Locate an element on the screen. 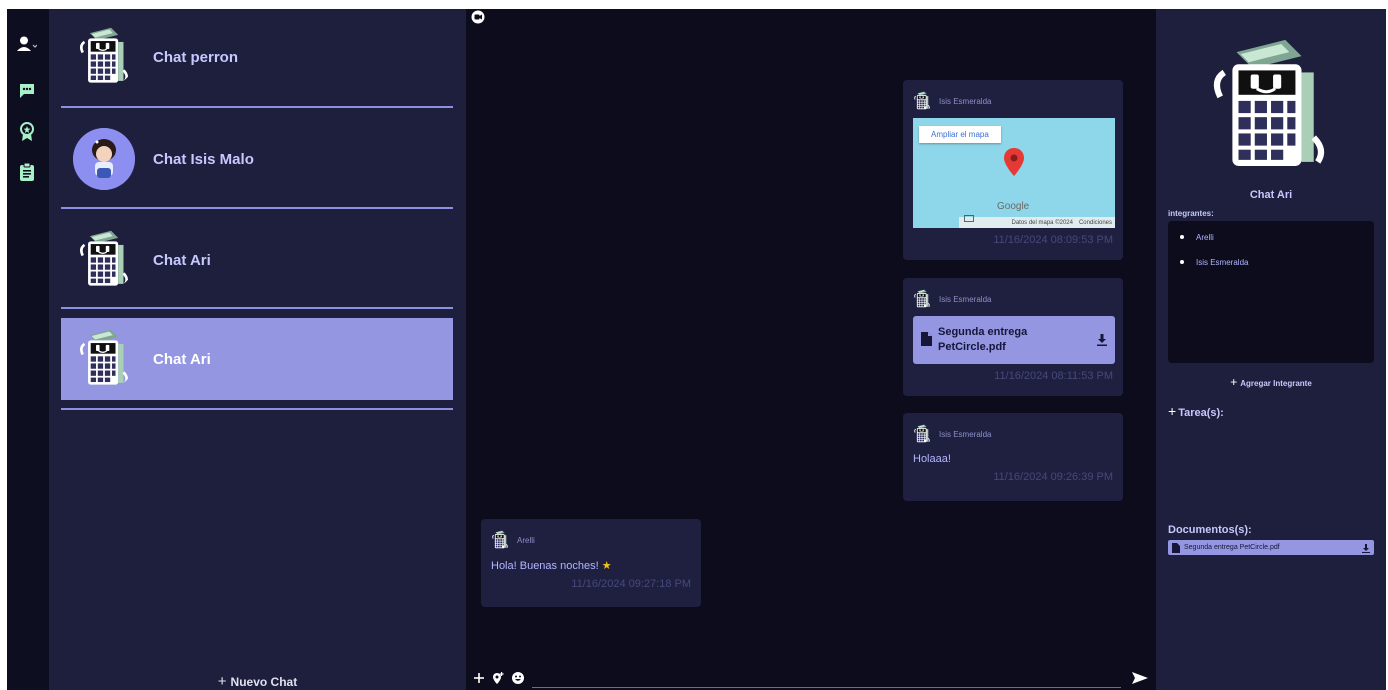 This screenshot has height=690, width=1388. keyboard-icon is located at coordinates (969, 216).